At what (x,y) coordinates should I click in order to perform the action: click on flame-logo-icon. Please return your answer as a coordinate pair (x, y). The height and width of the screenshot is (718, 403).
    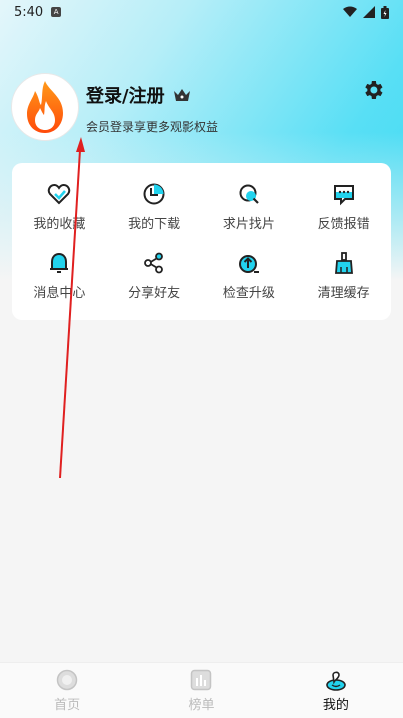
    Looking at the image, I should click on (45, 107).